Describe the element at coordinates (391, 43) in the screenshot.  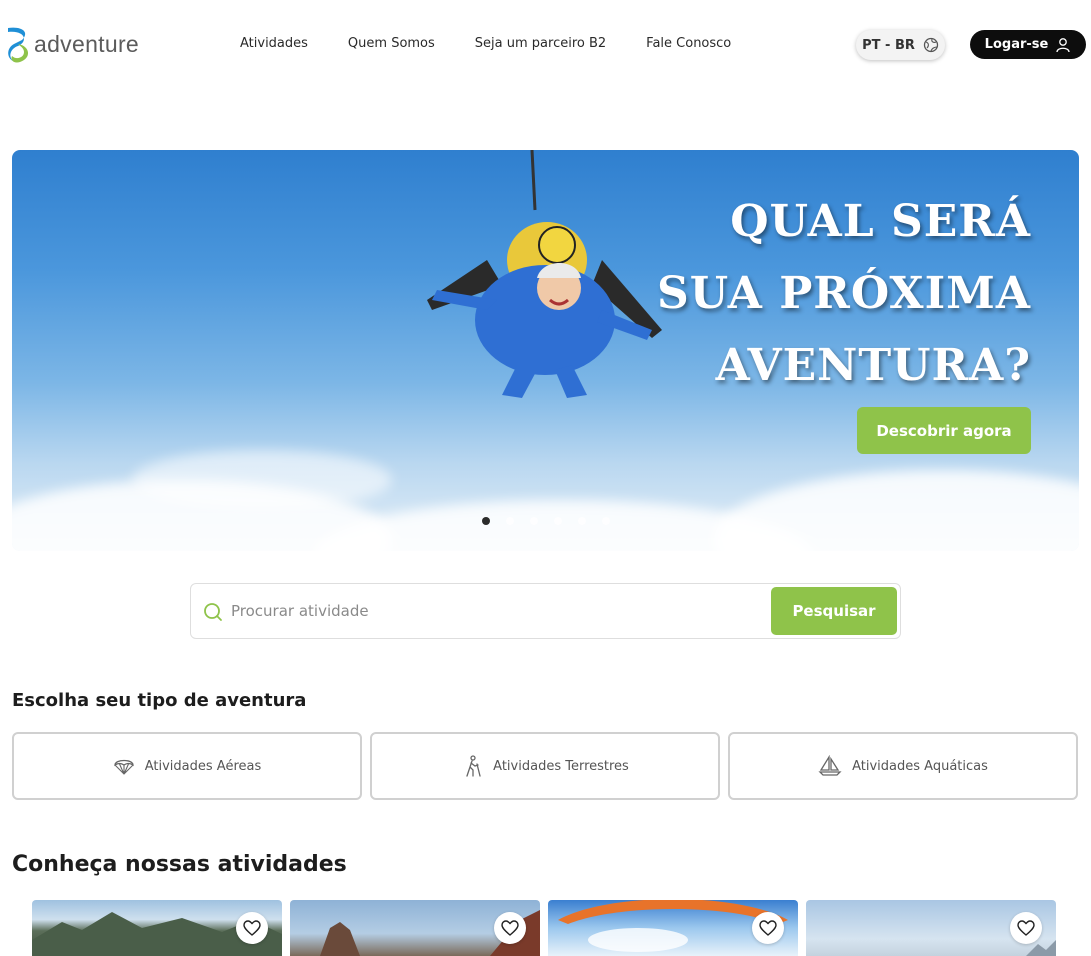
I see `nav-item-quem-somos: Quem Somos` at that location.